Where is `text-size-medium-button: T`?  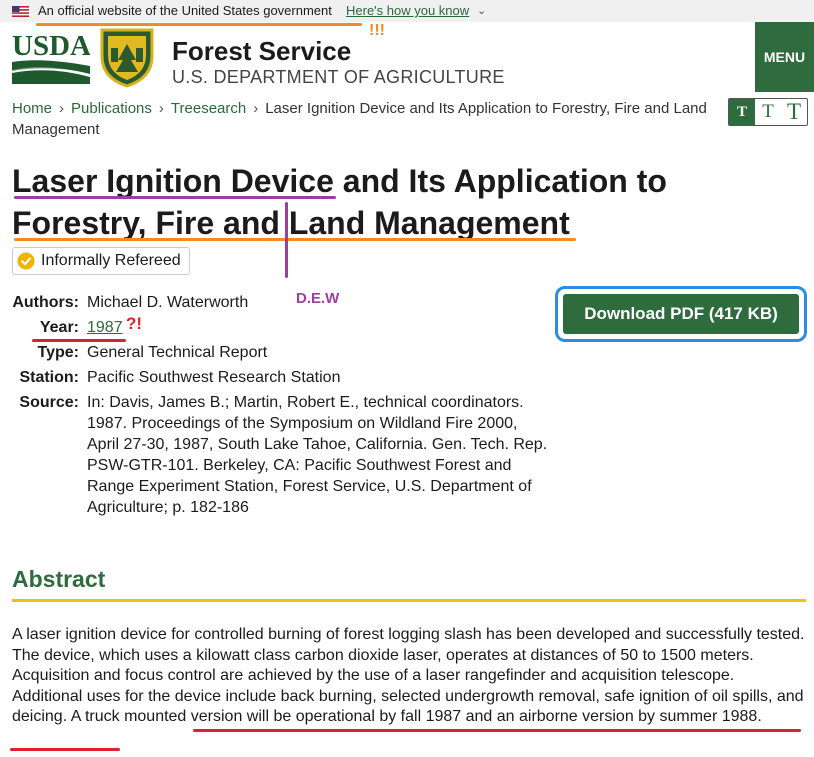 text-size-medium-button: T is located at coordinates (768, 112).